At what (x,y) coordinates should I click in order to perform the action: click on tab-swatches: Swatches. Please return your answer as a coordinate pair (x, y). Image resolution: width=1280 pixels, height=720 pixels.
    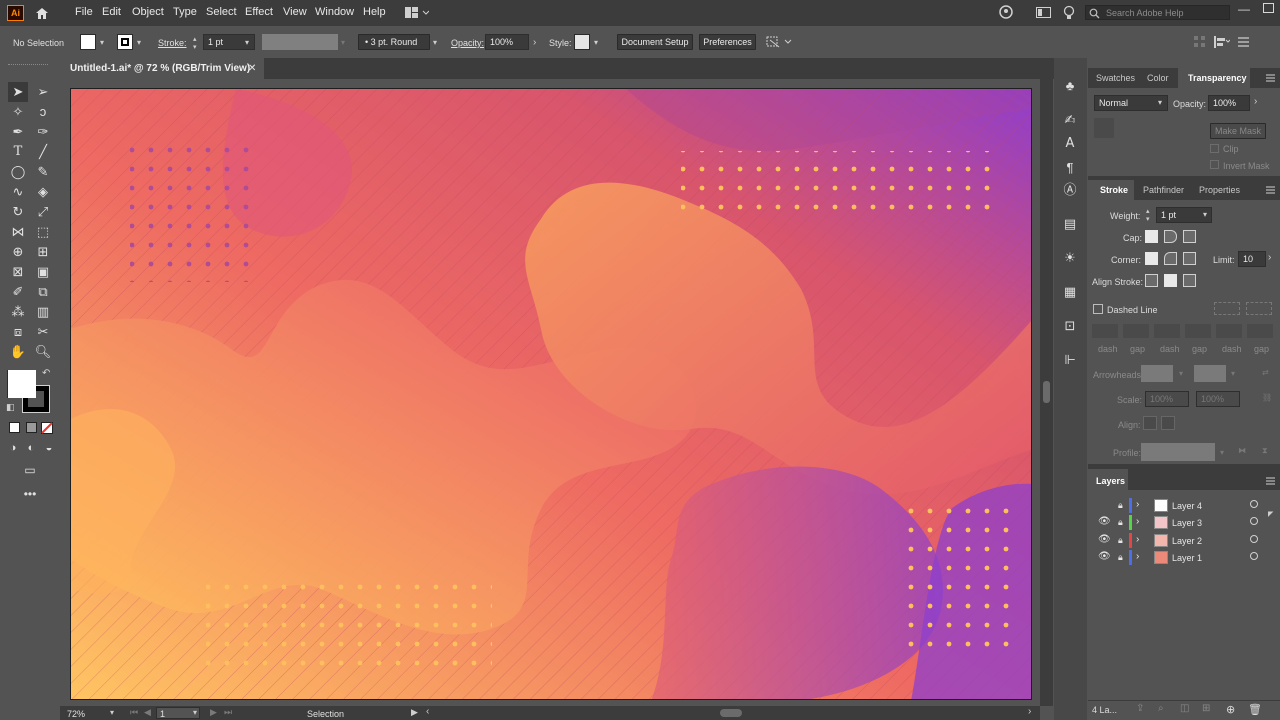
    Looking at the image, I should click on (1115, 78).